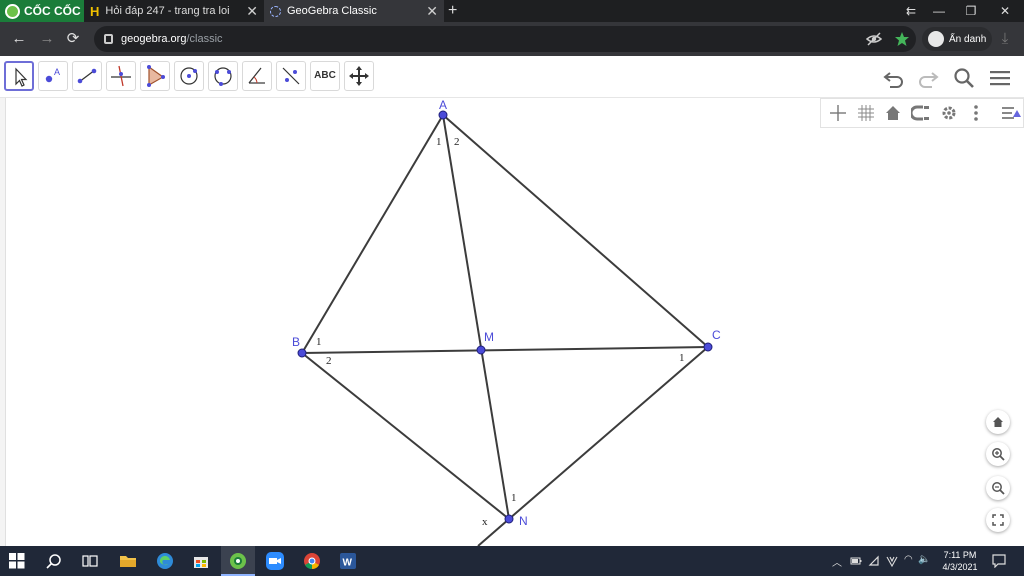 Image resolution: width=1024 pixels, height=576 pixels. I want to click on circle-three-points-tool-button, so click(223, 76).